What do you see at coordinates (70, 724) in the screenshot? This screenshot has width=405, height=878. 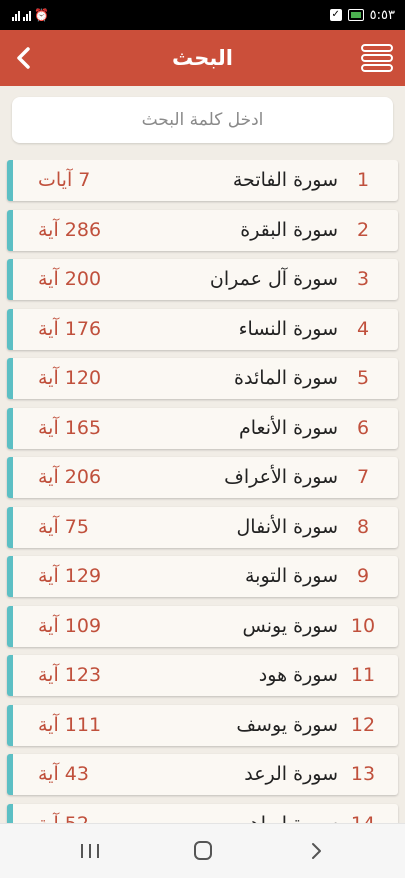 I see `surah-verse-count: 111 آية` at bounding box center [70, 724].